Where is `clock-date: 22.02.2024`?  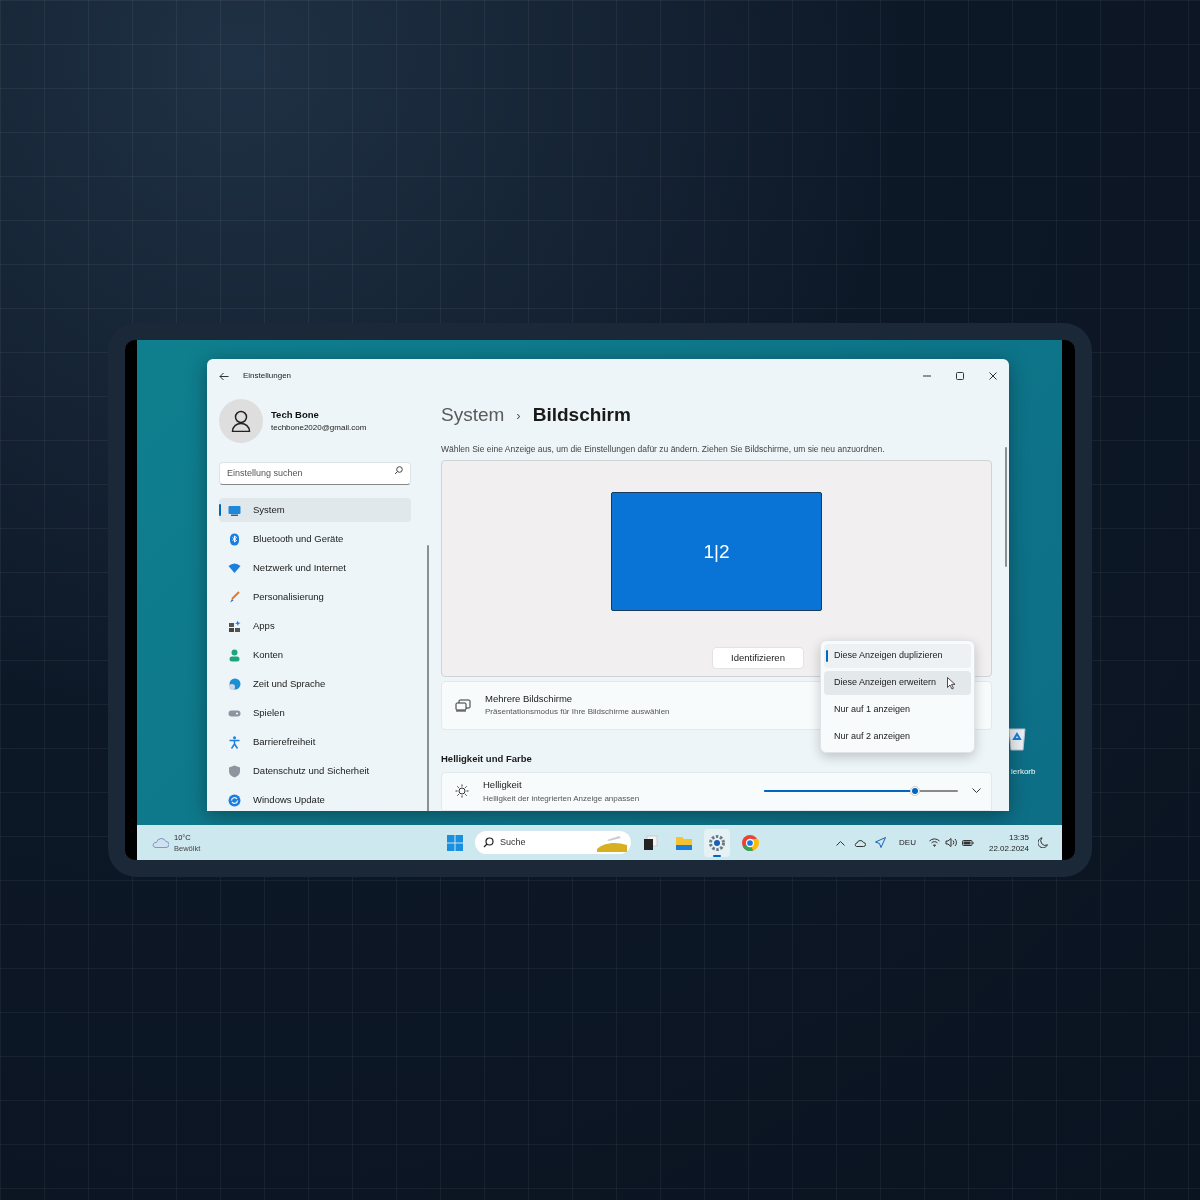 clock-date: 22.02.2024 is located at coordinates (1008, 848).